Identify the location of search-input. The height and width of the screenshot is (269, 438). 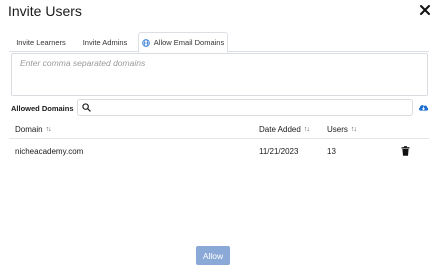
(251, 107).